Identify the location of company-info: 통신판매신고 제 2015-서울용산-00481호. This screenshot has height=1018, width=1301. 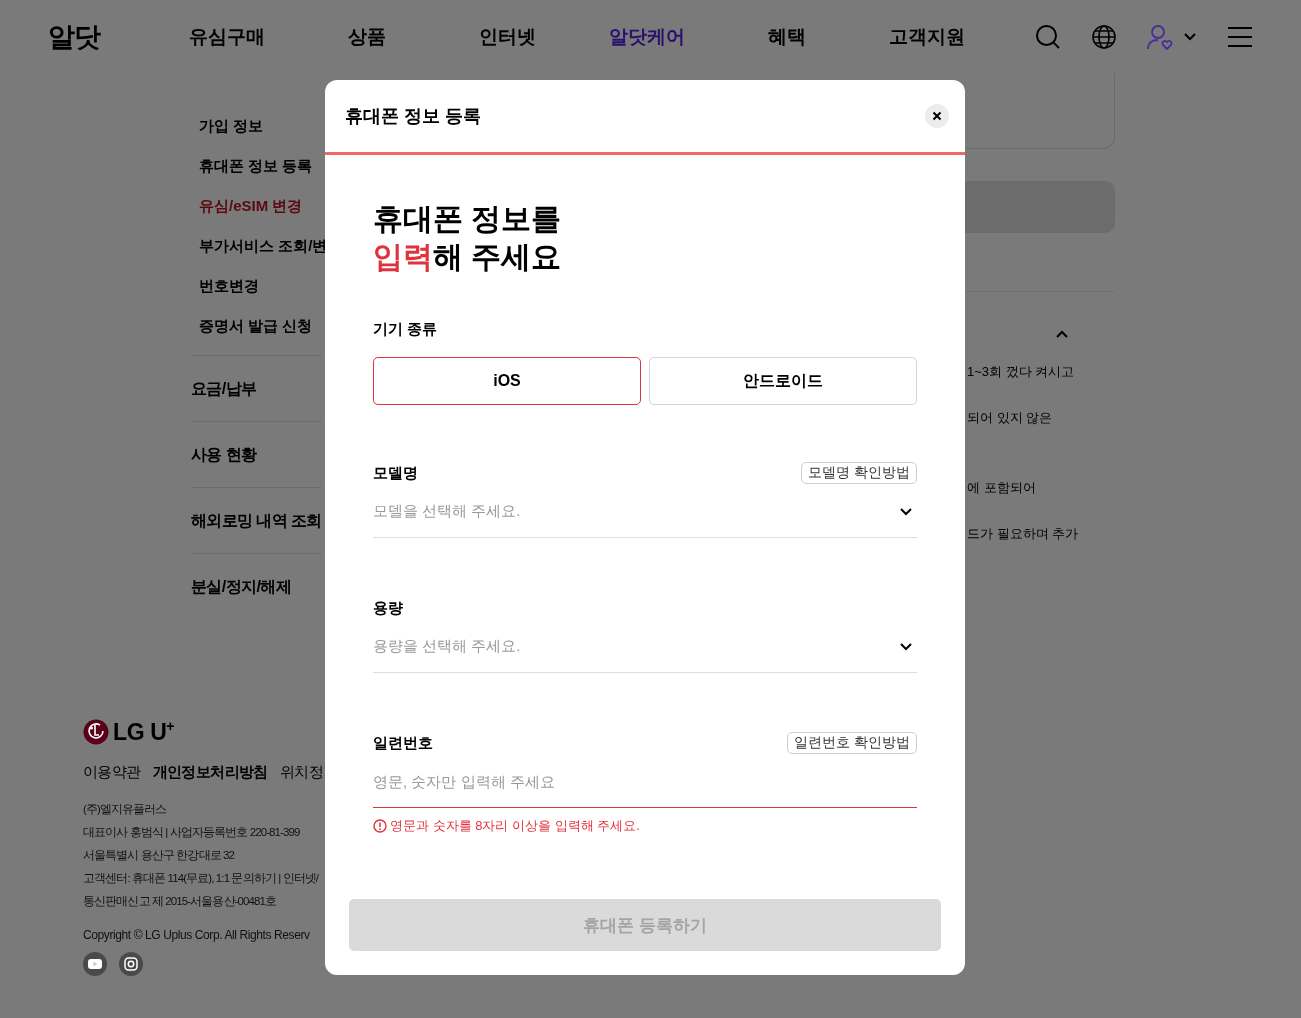
(180, 901).